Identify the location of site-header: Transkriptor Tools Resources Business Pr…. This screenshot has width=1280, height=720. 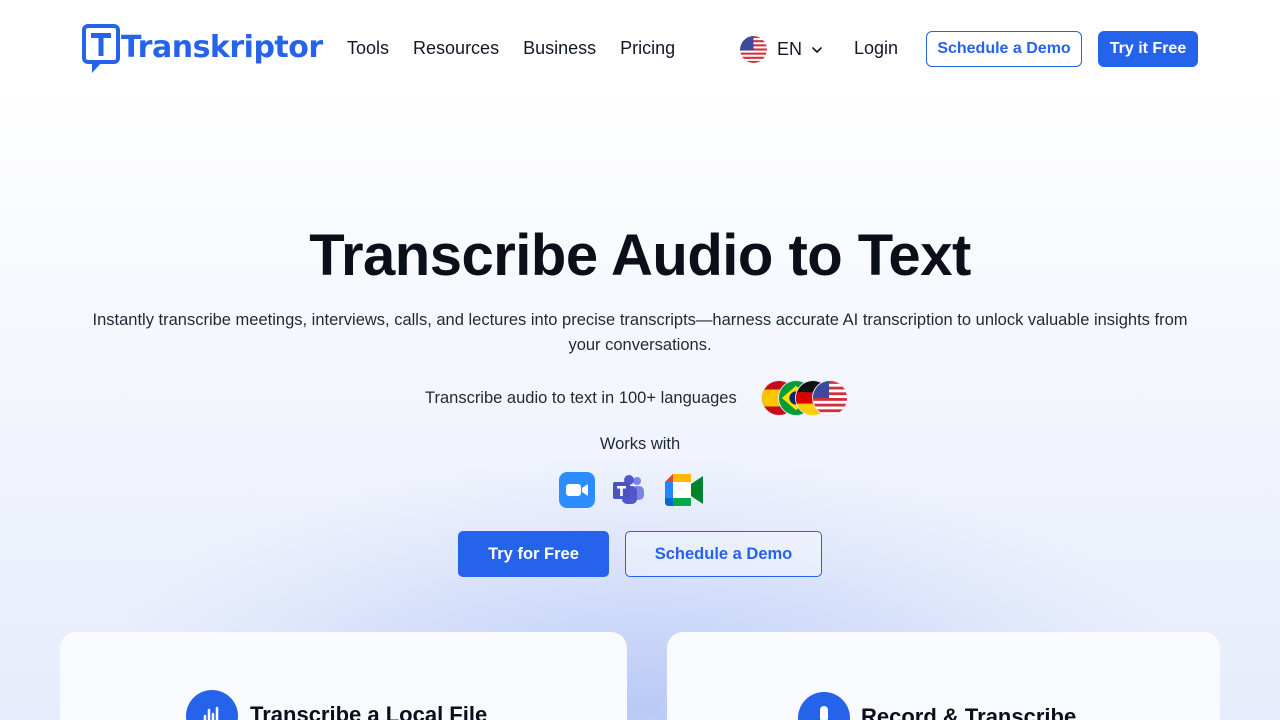
(640, 48).